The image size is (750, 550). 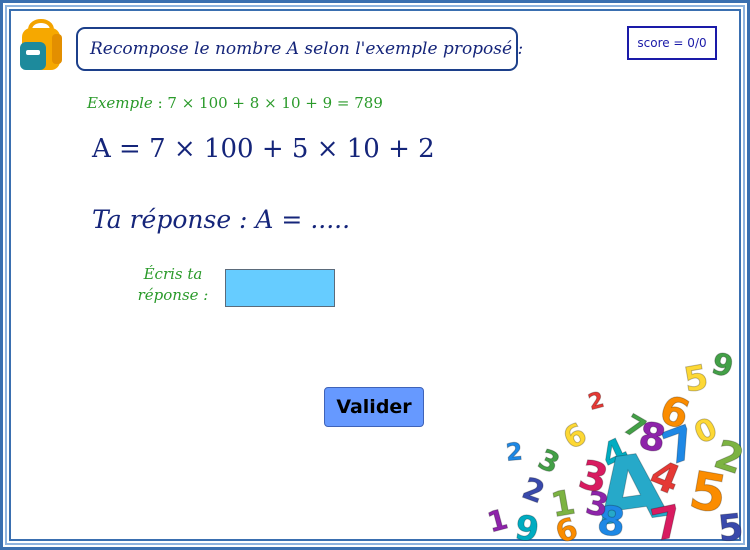 I want to click on write-answer-label: Écris ta réponse :, so click(x=173, y=284).